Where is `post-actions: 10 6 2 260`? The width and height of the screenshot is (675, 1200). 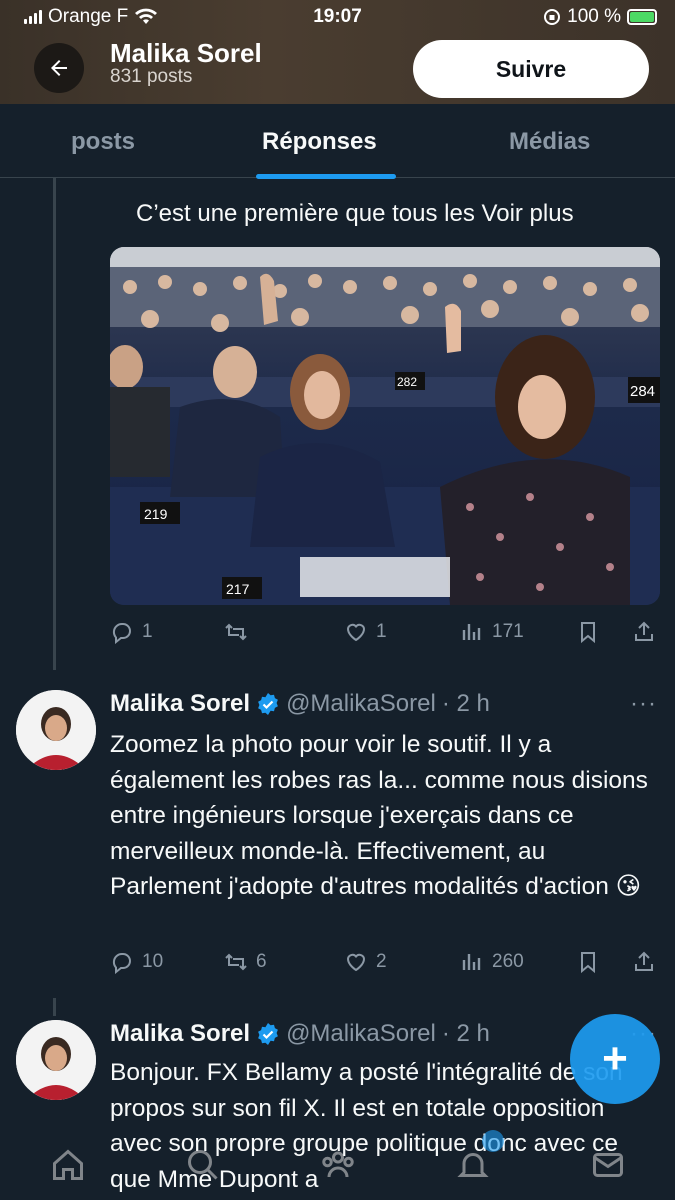
post-actions: 10 6 2 260 is located at coordinates (385, 965).